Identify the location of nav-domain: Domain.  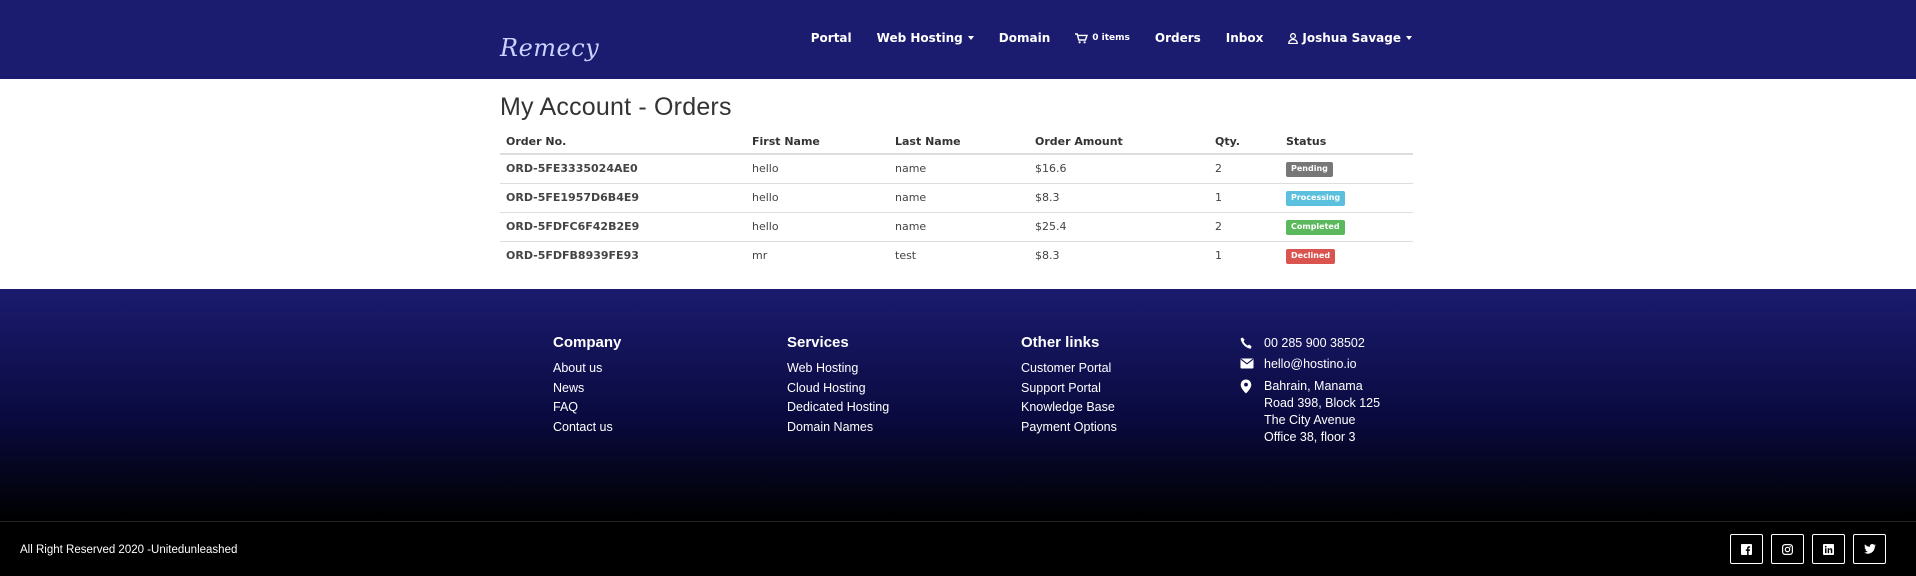
(1024, 38).